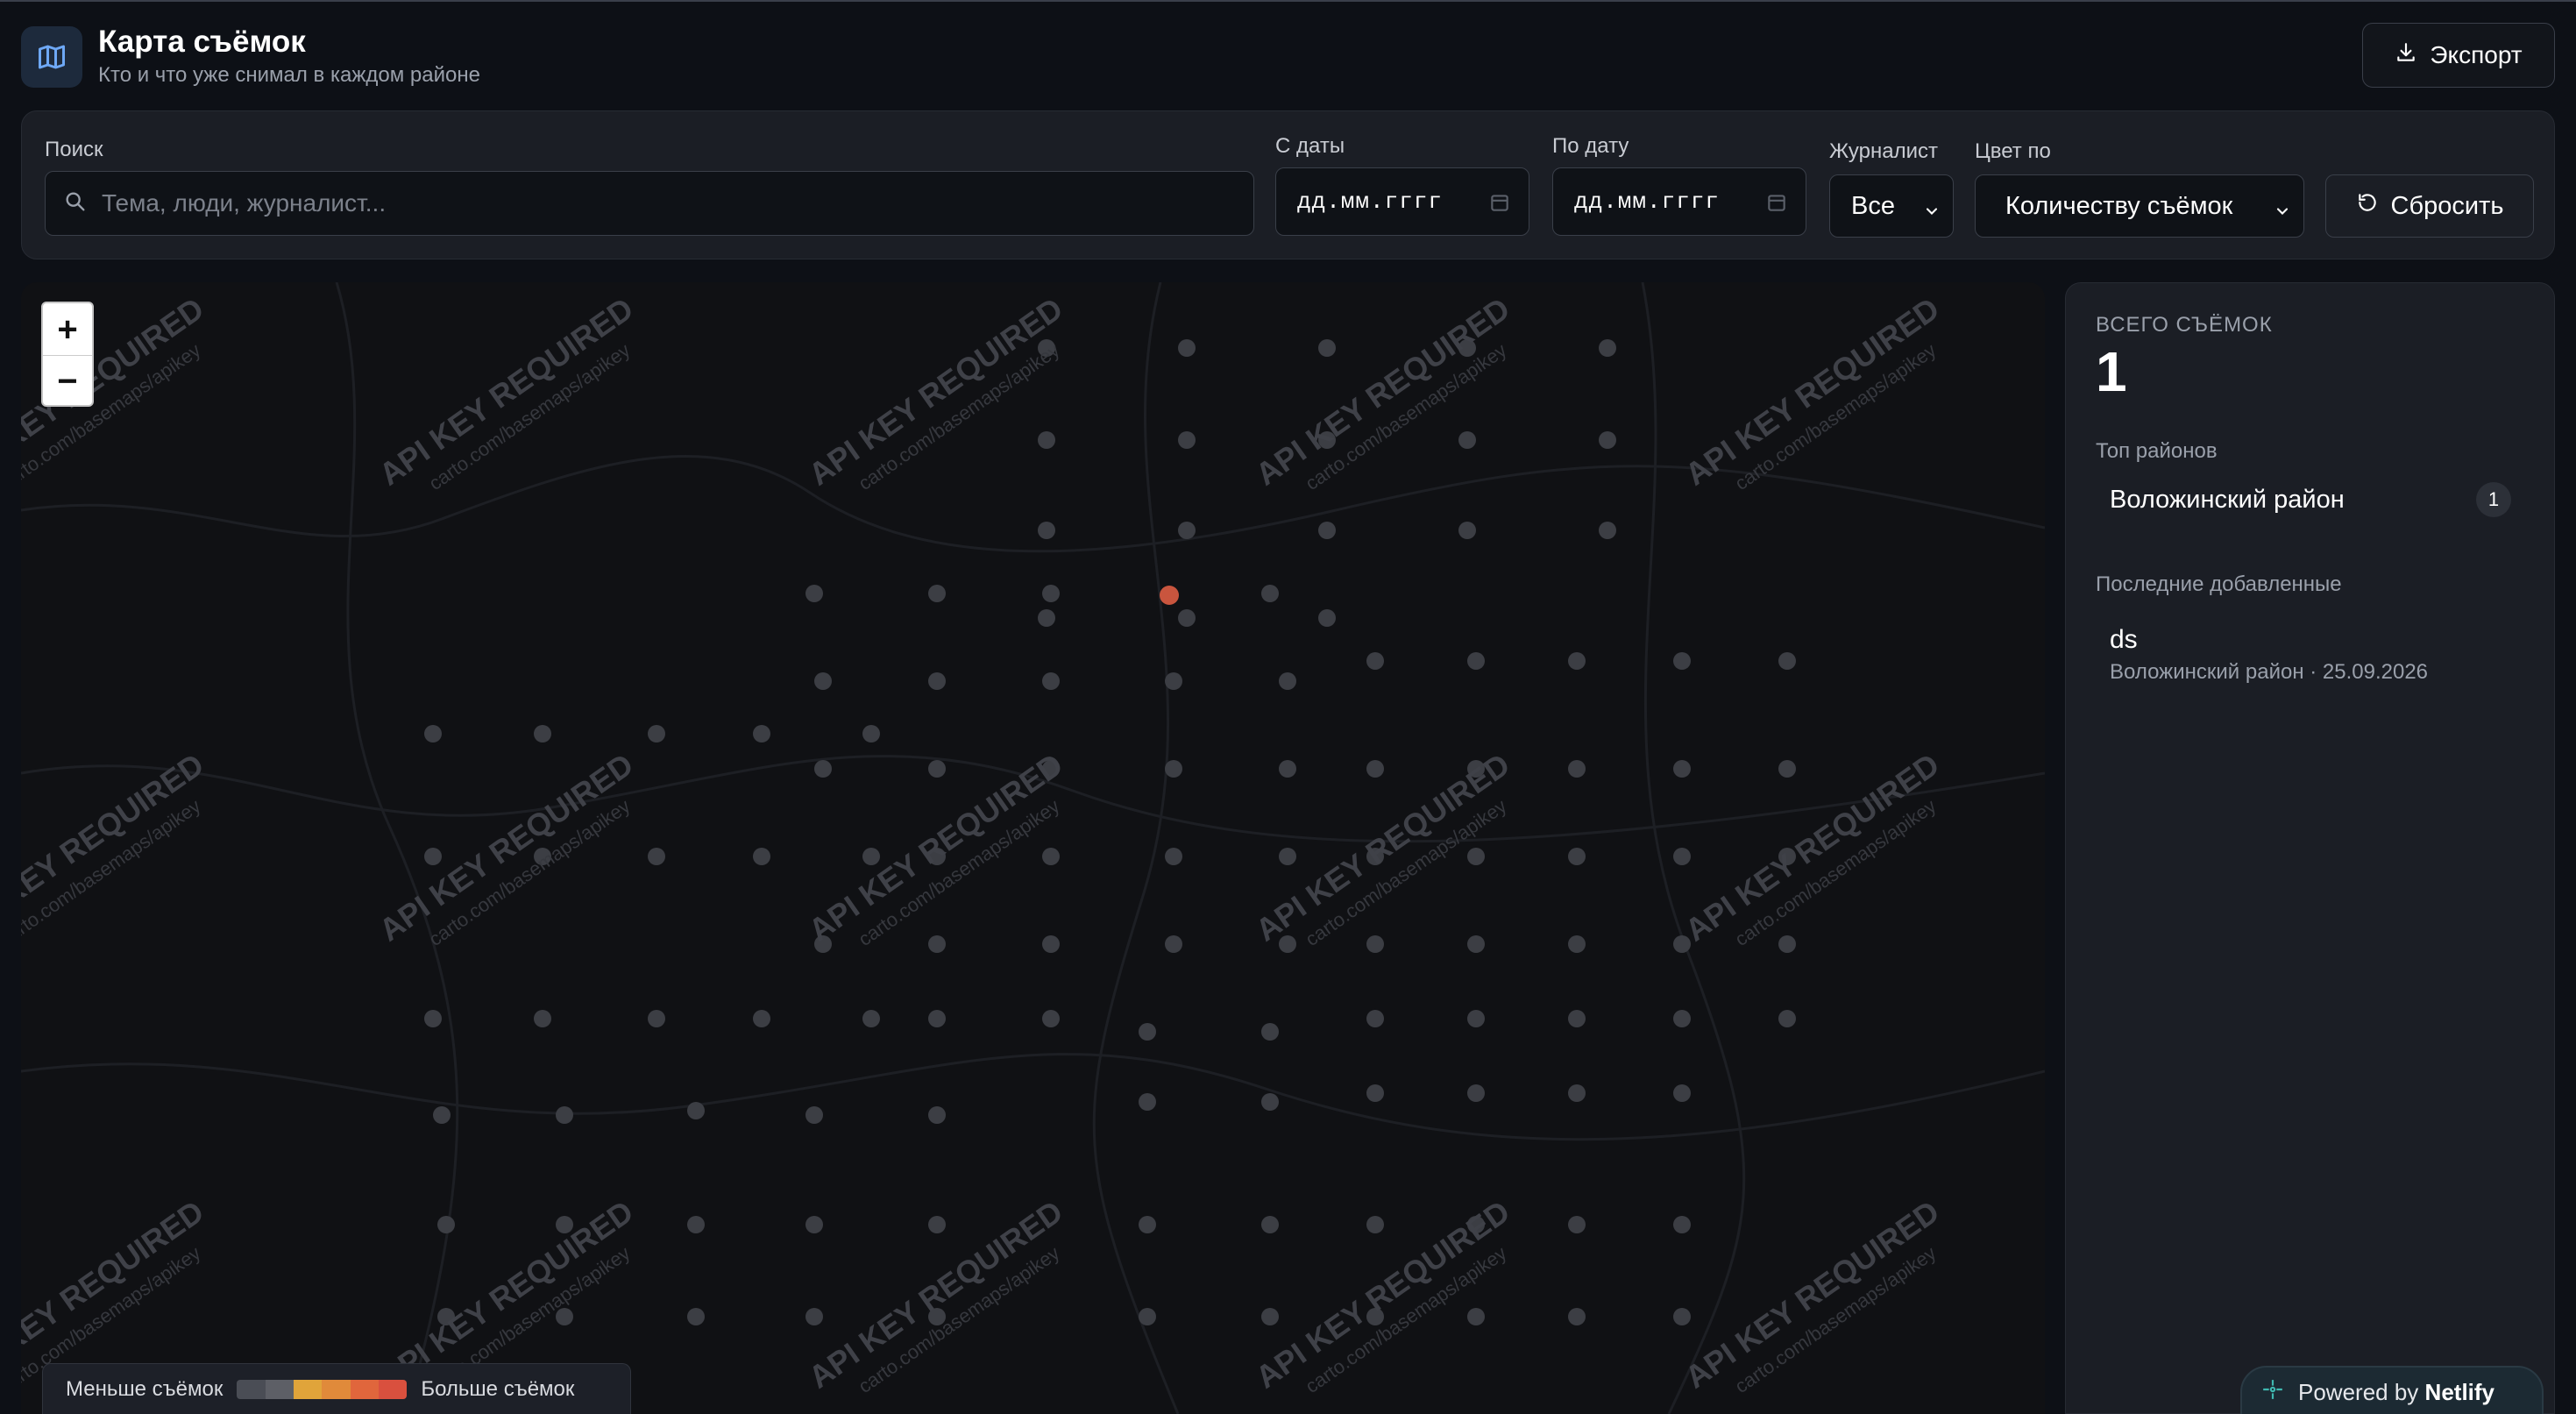  What do you see at coordinates (2392, 1390) in the screenshot?
I see `netlify-badge: Powered by Netlify` at bounding box center [2392, 1390].